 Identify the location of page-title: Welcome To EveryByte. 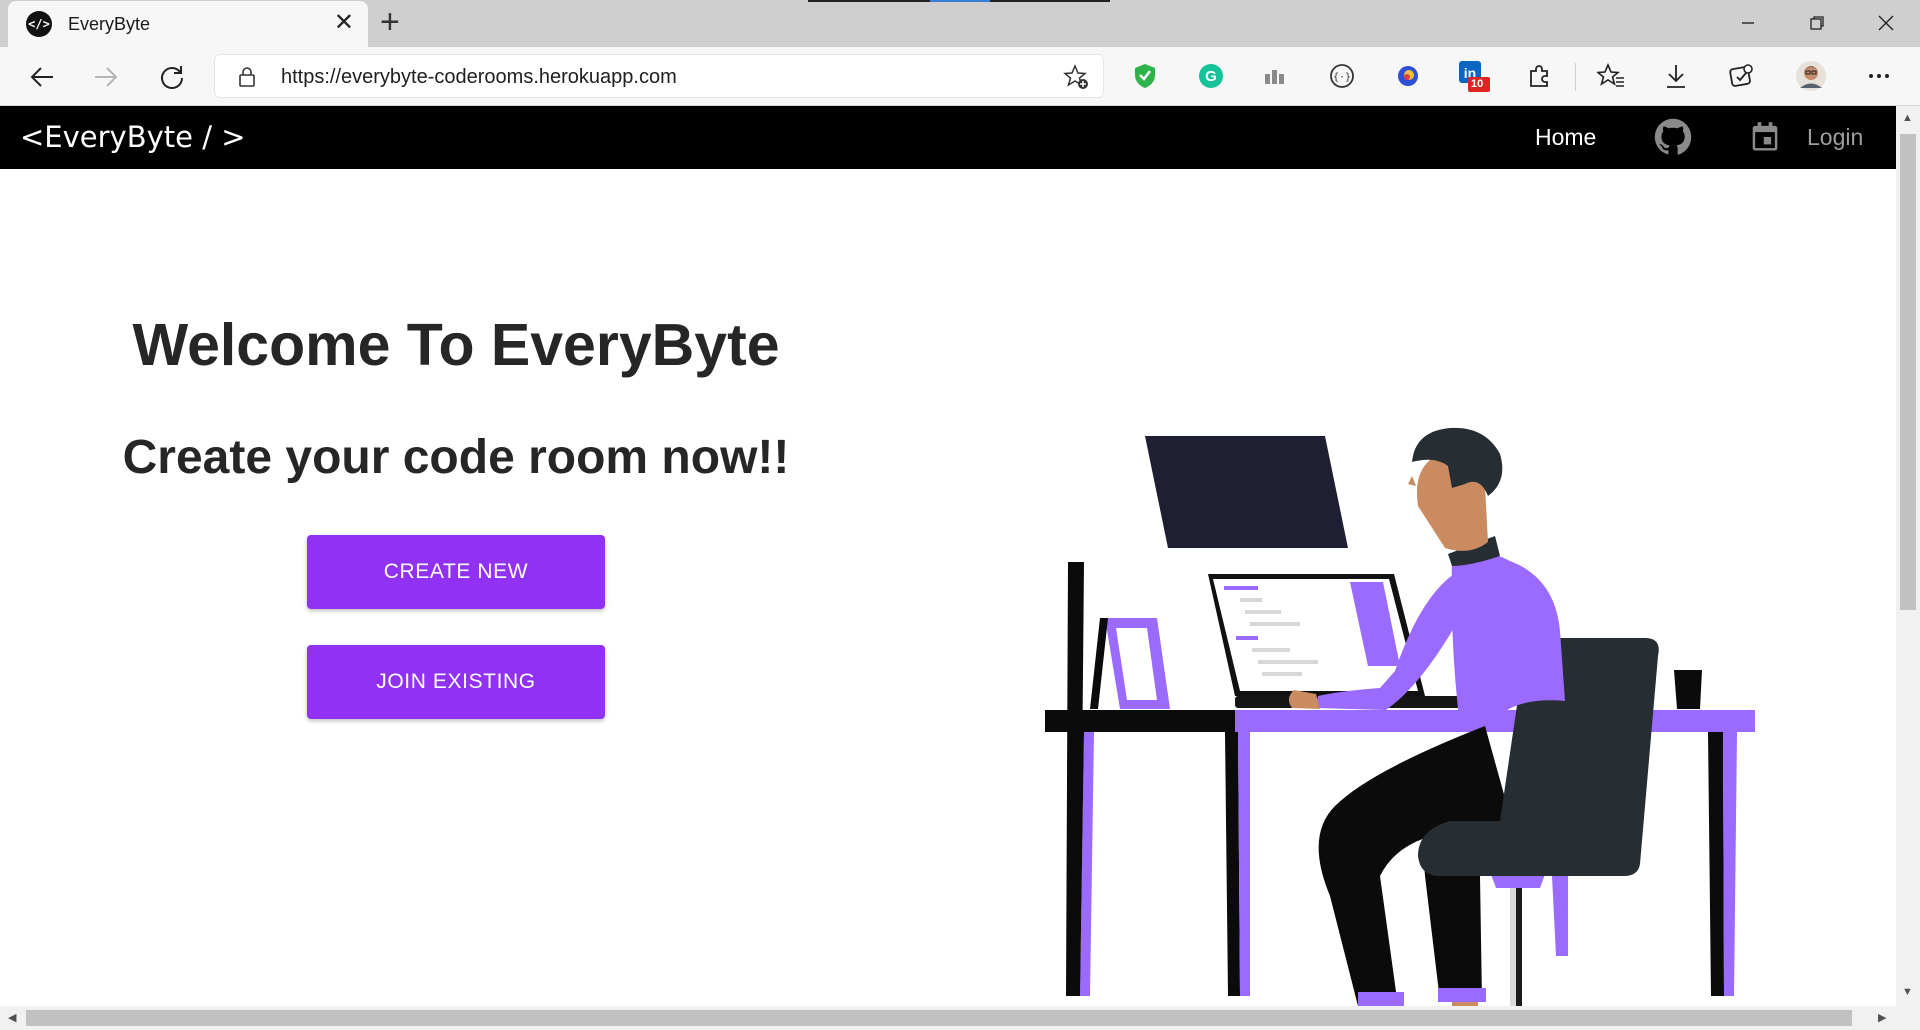
(456, 345).